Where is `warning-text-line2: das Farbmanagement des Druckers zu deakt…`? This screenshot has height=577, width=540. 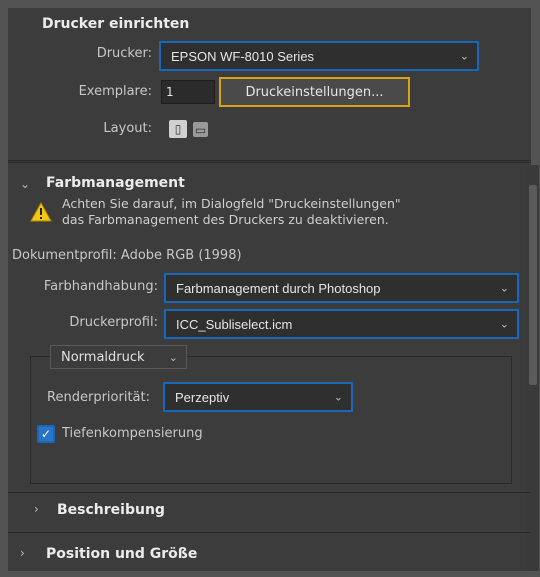 warning-text-line2: das Farbmanagement des Druckers zu deakt… is located at coordinates (225, 219).